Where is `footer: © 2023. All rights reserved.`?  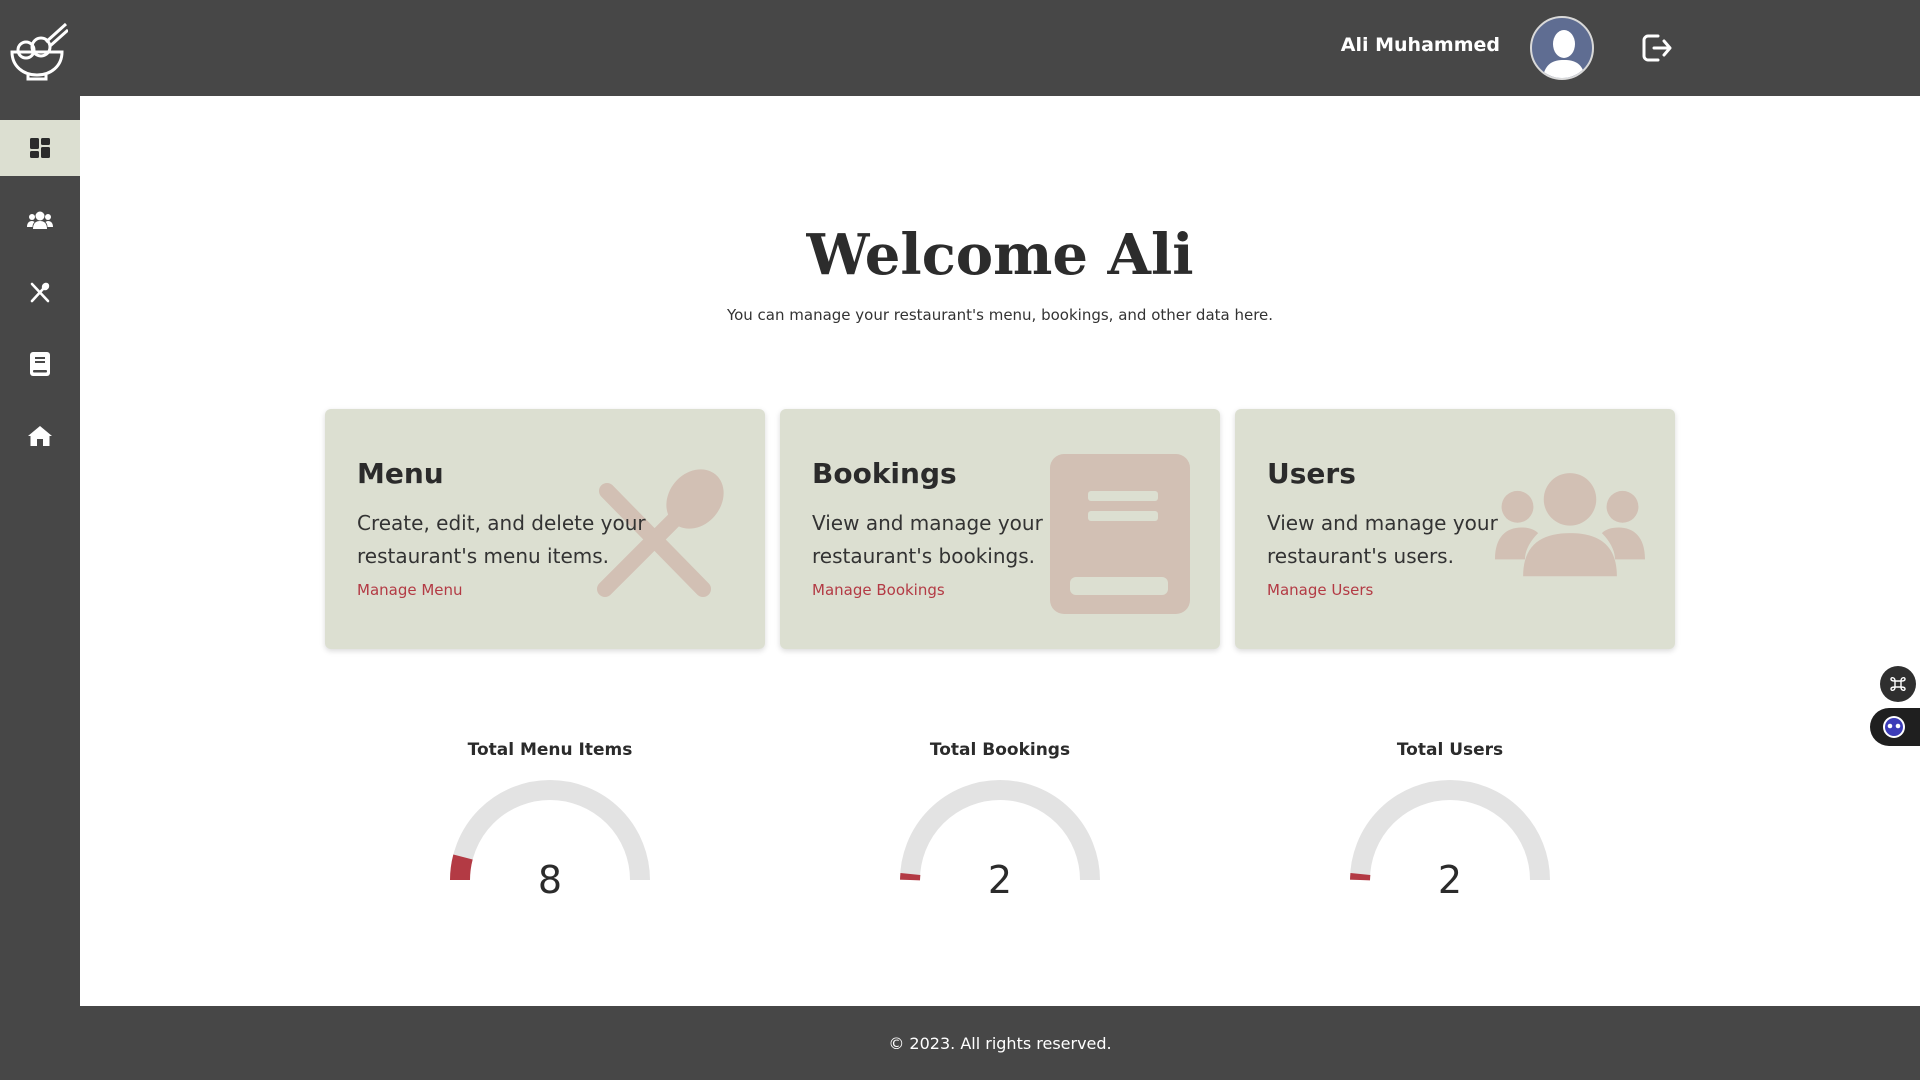 footer: © 2023. All rights reserved. is located at coordinates (960, 1043).